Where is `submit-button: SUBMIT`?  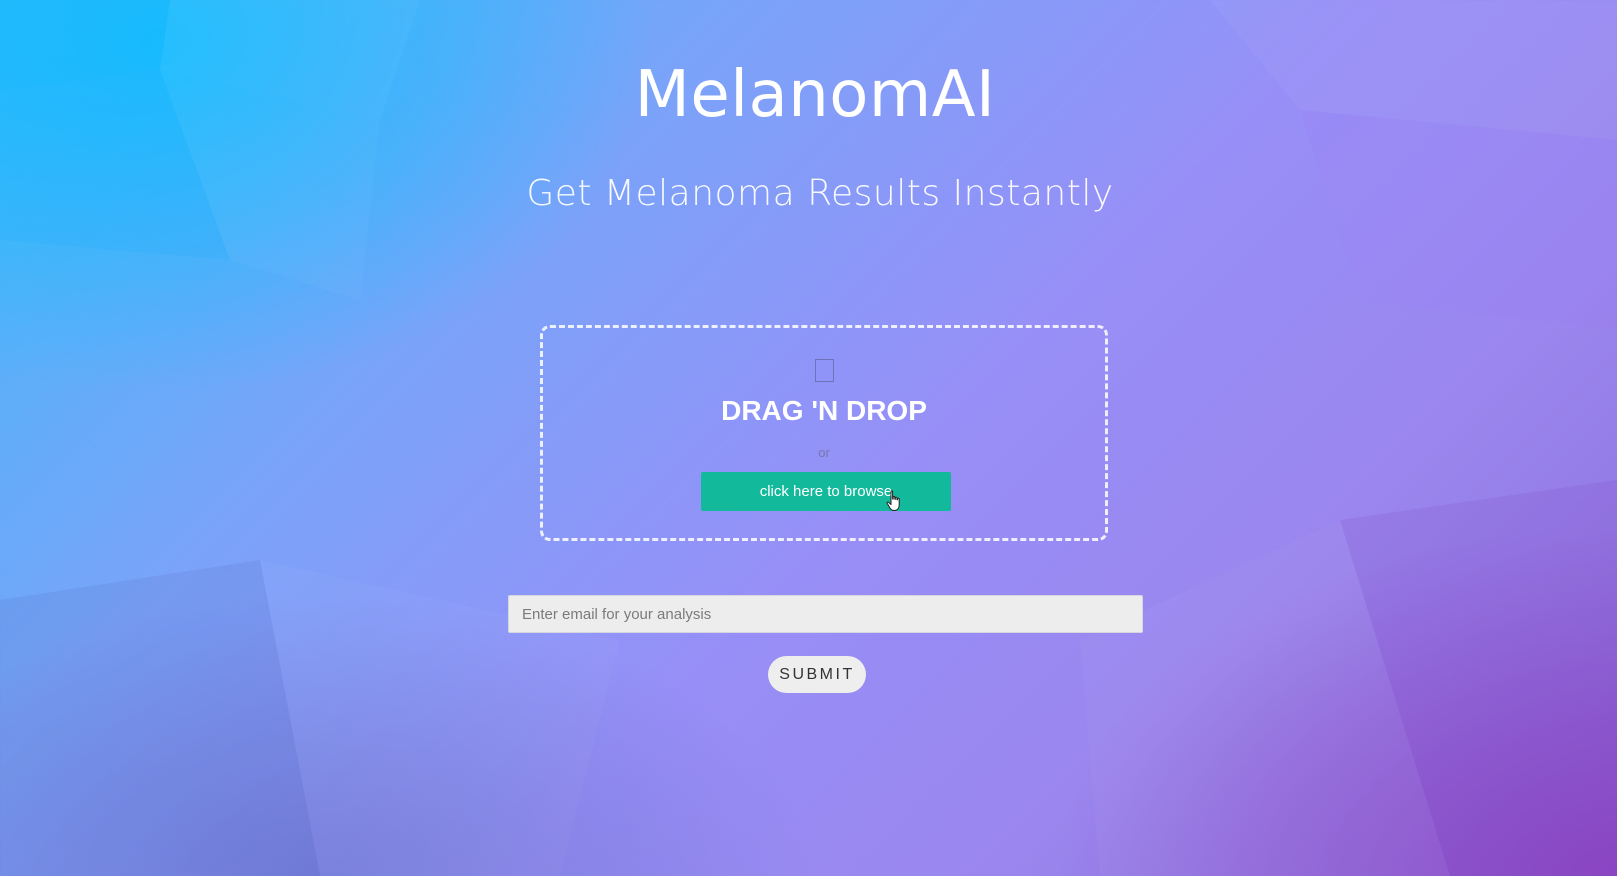
submit-button: SUBMIT is located at coordinates (817, 674).